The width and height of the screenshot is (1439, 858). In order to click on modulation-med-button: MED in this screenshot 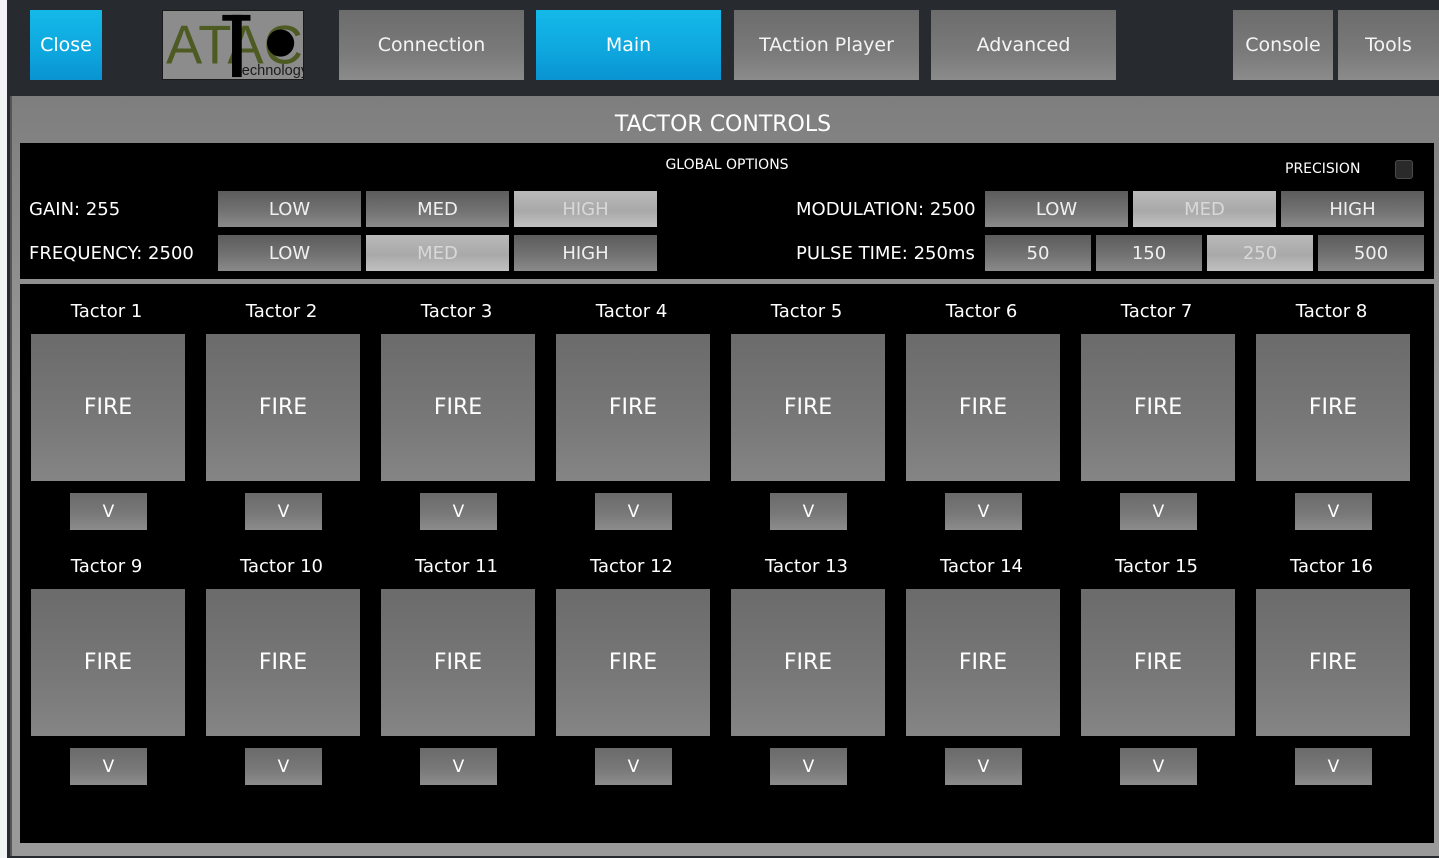, I will do `click(1204, 209)`.